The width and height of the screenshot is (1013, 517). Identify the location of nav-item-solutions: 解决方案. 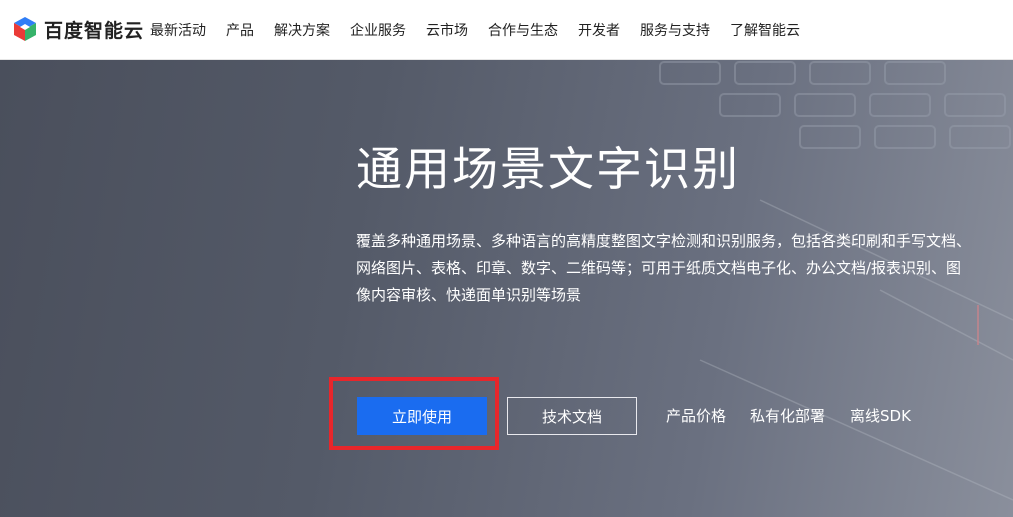
(302, 30).